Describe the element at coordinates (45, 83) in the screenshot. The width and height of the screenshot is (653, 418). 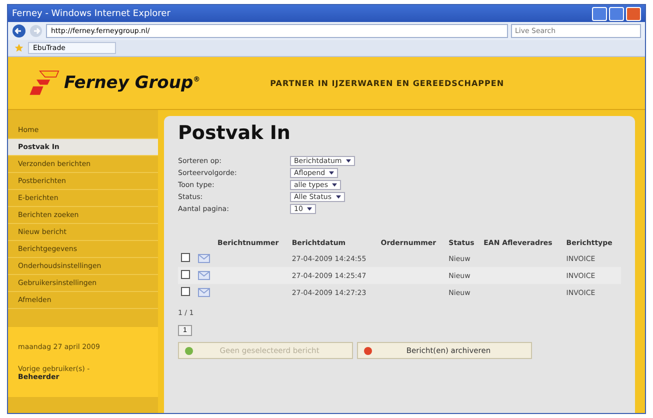
I see `logo-icon` at that location.